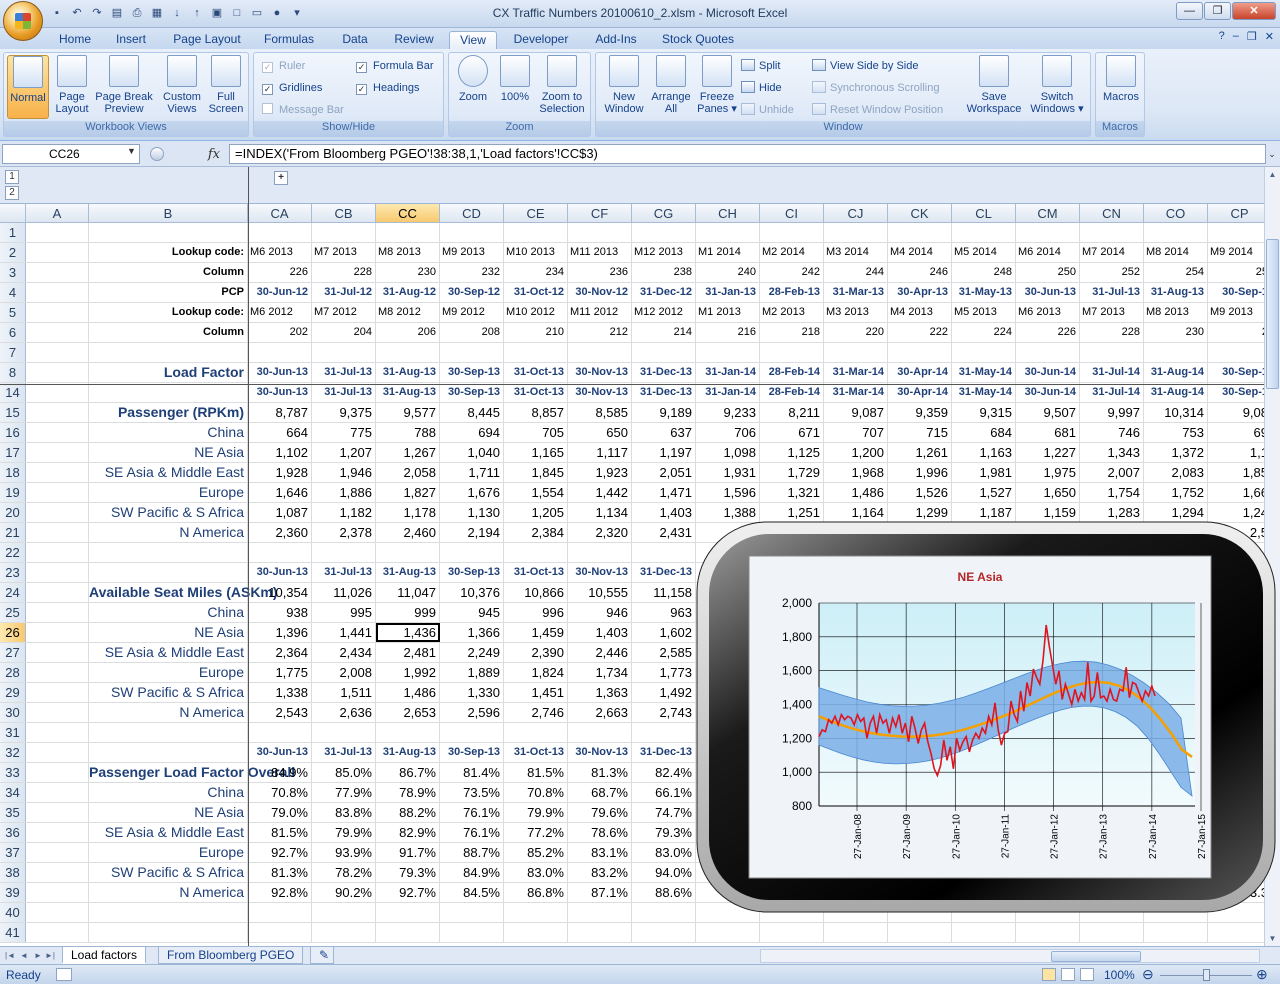  Describe the element at coordinates (1176, 392) in the screenshot. I see `cell-co-14: 31-Aug-14` at that location.